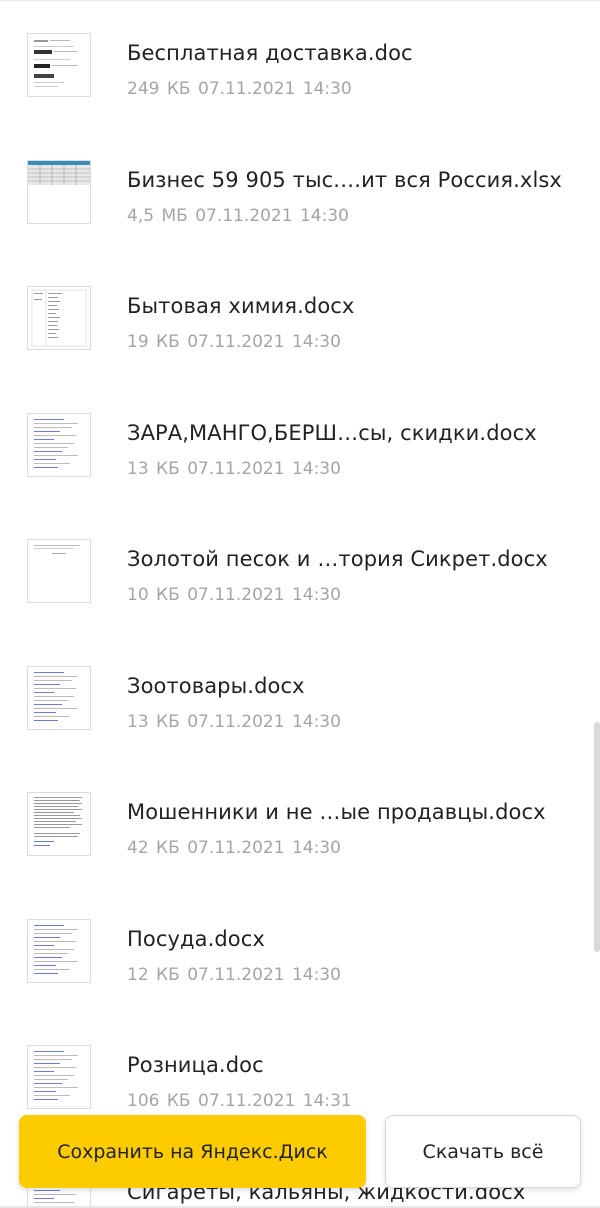 This screenshot has width=600, height=1208. What do you see at coordinates (159, 89) in the screenshot?
I see `file-size: 249 КБ` at bounding box center [159, 89].